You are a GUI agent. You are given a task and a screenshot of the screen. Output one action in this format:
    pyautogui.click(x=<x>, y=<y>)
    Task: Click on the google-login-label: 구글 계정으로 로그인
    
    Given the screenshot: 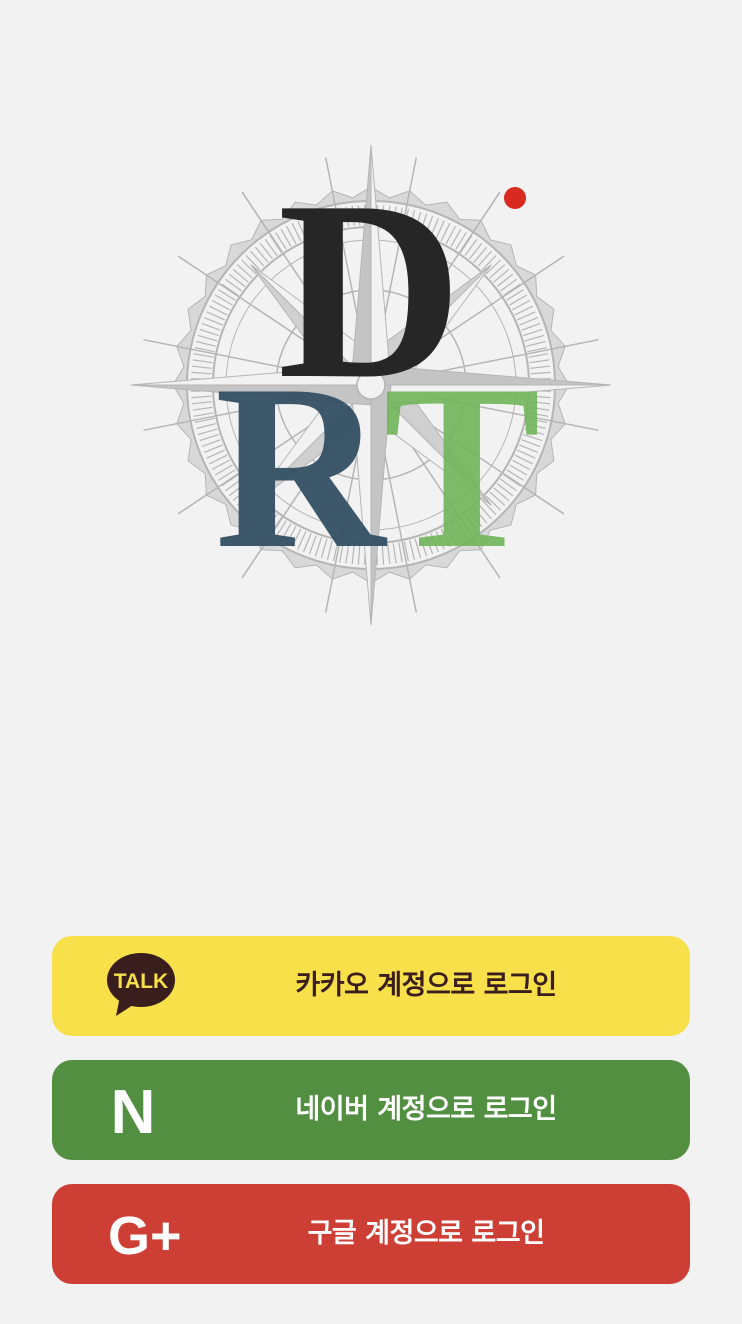 What is the action you would take?
    pyautogui.click(x=426, y=1233)
    